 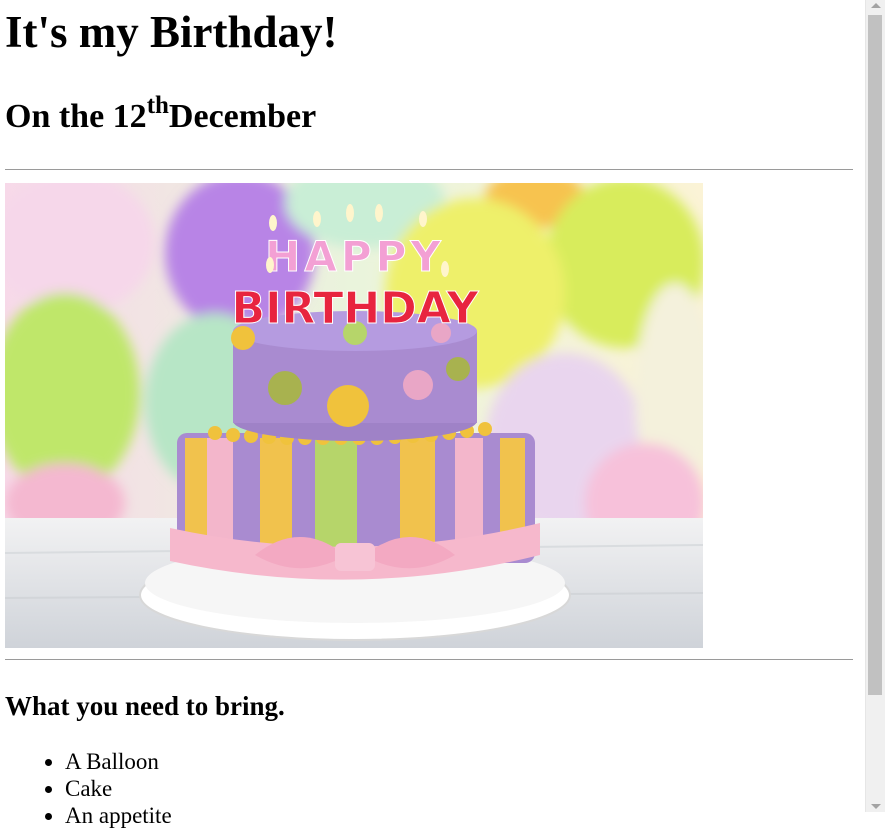 I want to click on bring-heading: What you need to bring., so click(x=145, y=706).